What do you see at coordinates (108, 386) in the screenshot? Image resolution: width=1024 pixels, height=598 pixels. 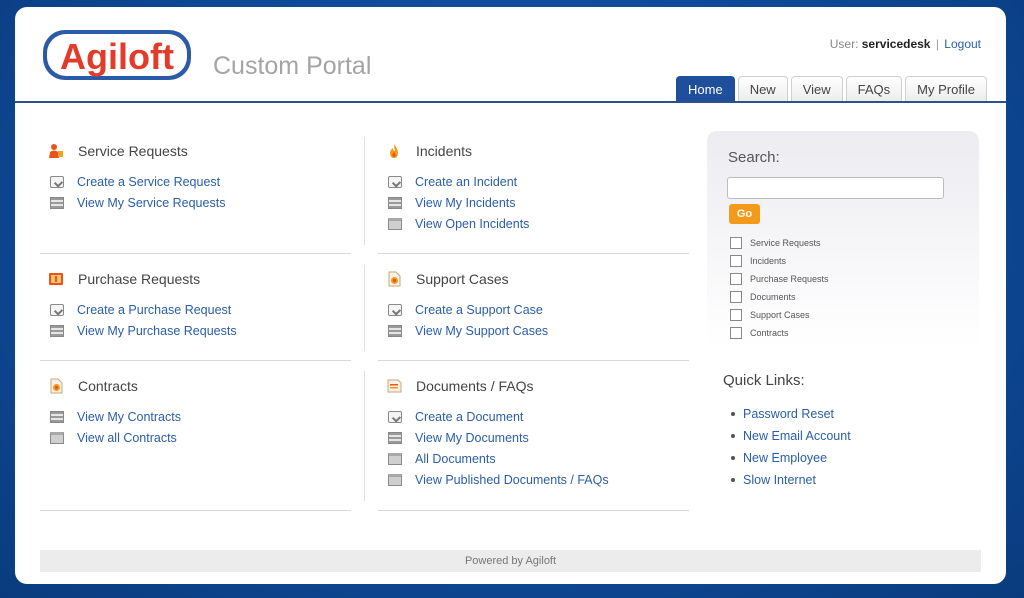 I see `section-title: Contracts` at bounding box center [108, 386].